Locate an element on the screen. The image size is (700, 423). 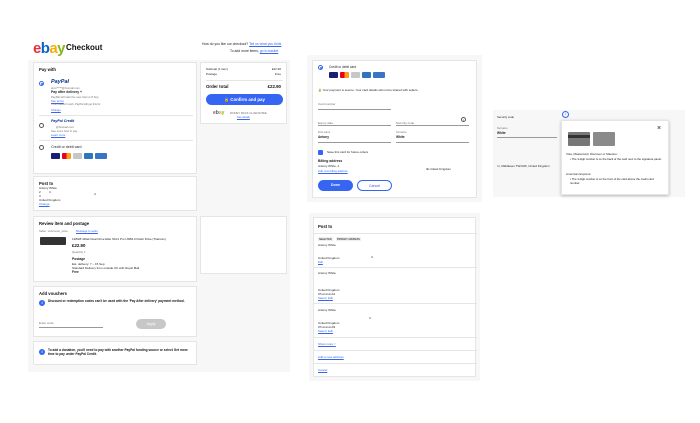
card-logos is located at coordinates (81, 157).